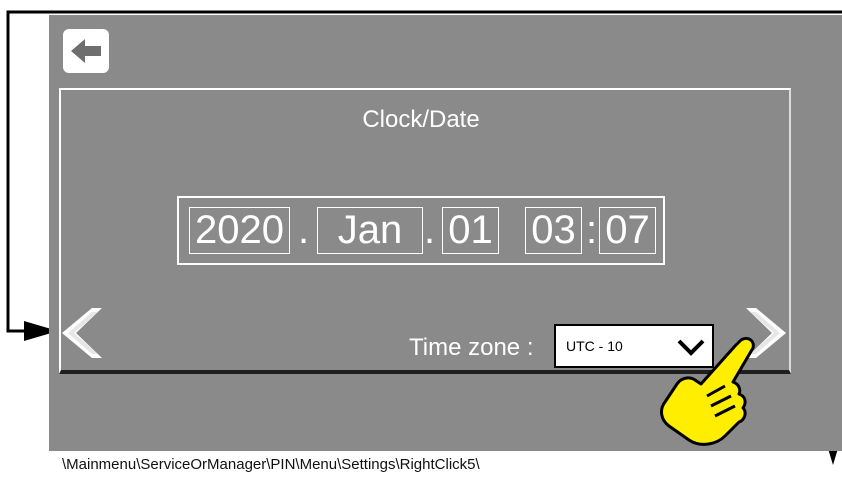 The width and height of the screenshot is (842, 477). I want to click on page-title: Clock/Date, so click(421, 119).